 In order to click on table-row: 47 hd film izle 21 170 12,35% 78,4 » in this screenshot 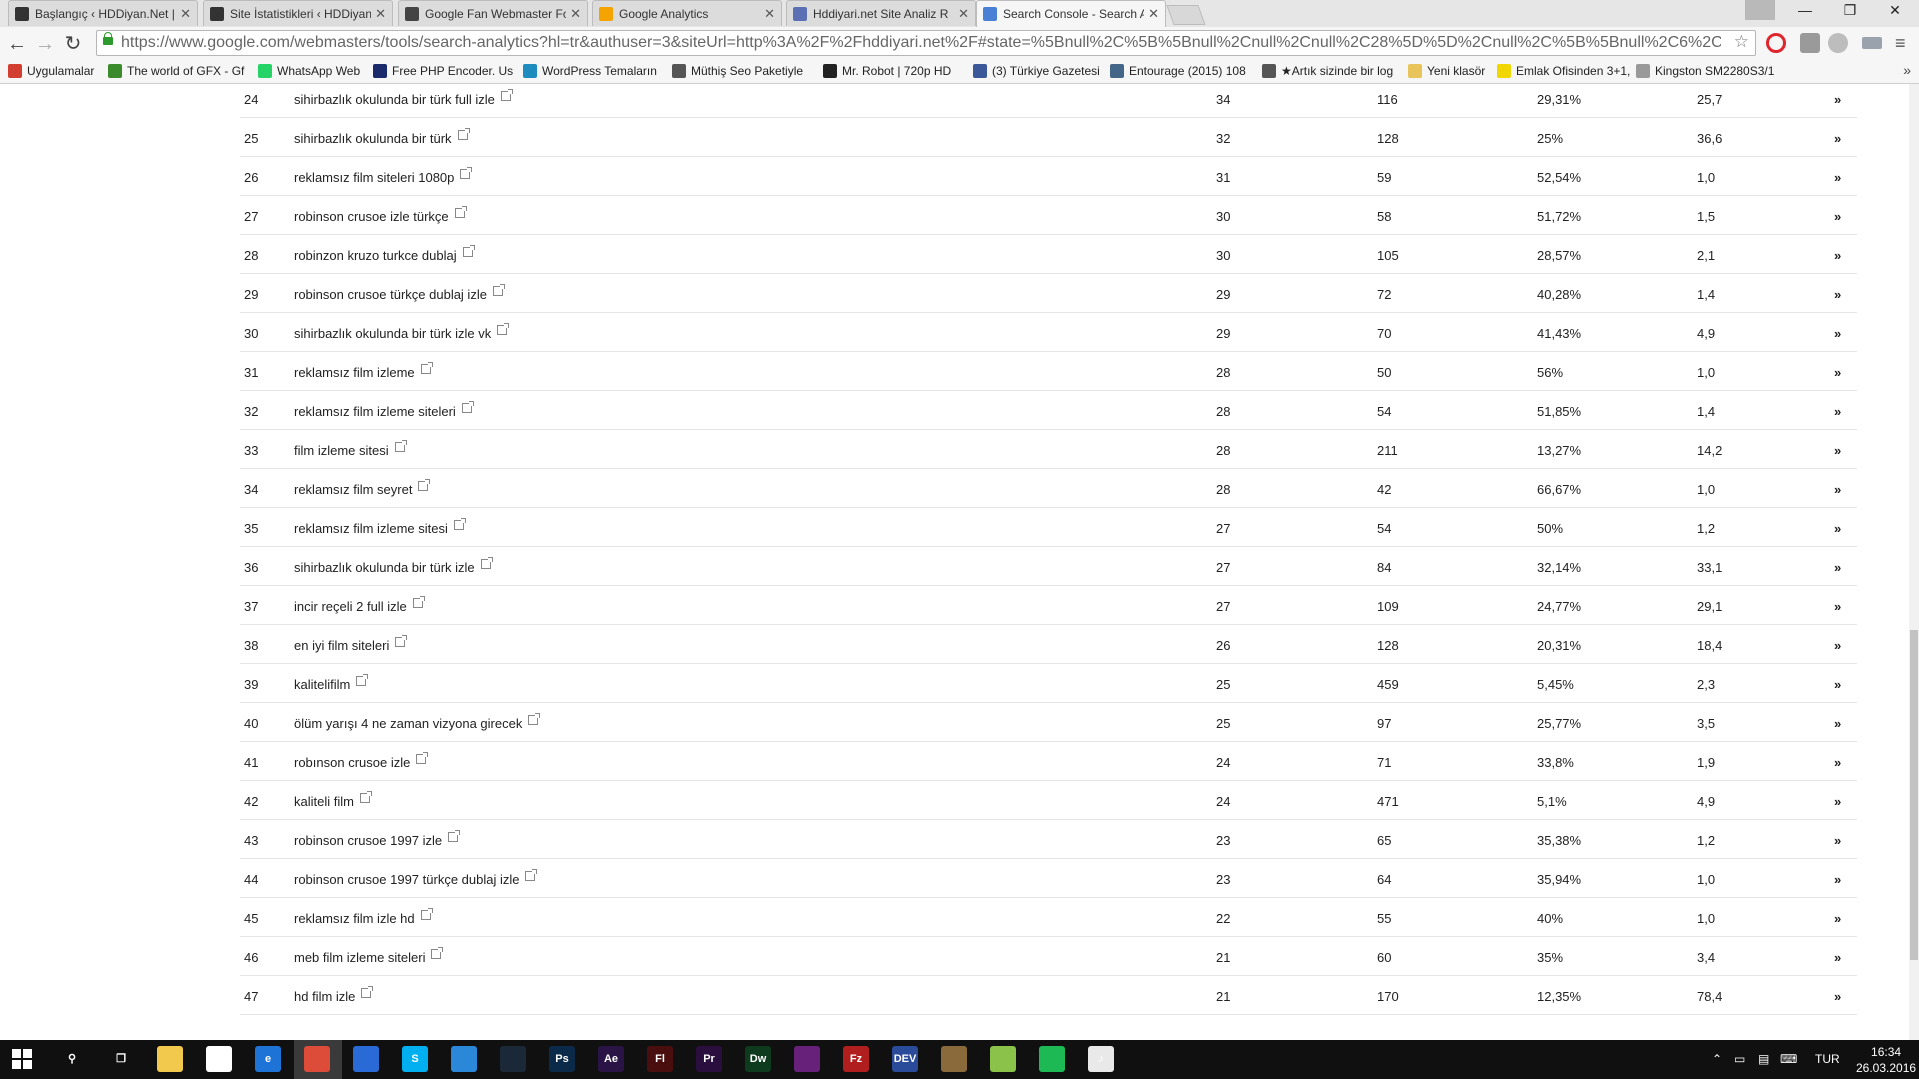, I will do `click(1048, 995)`.